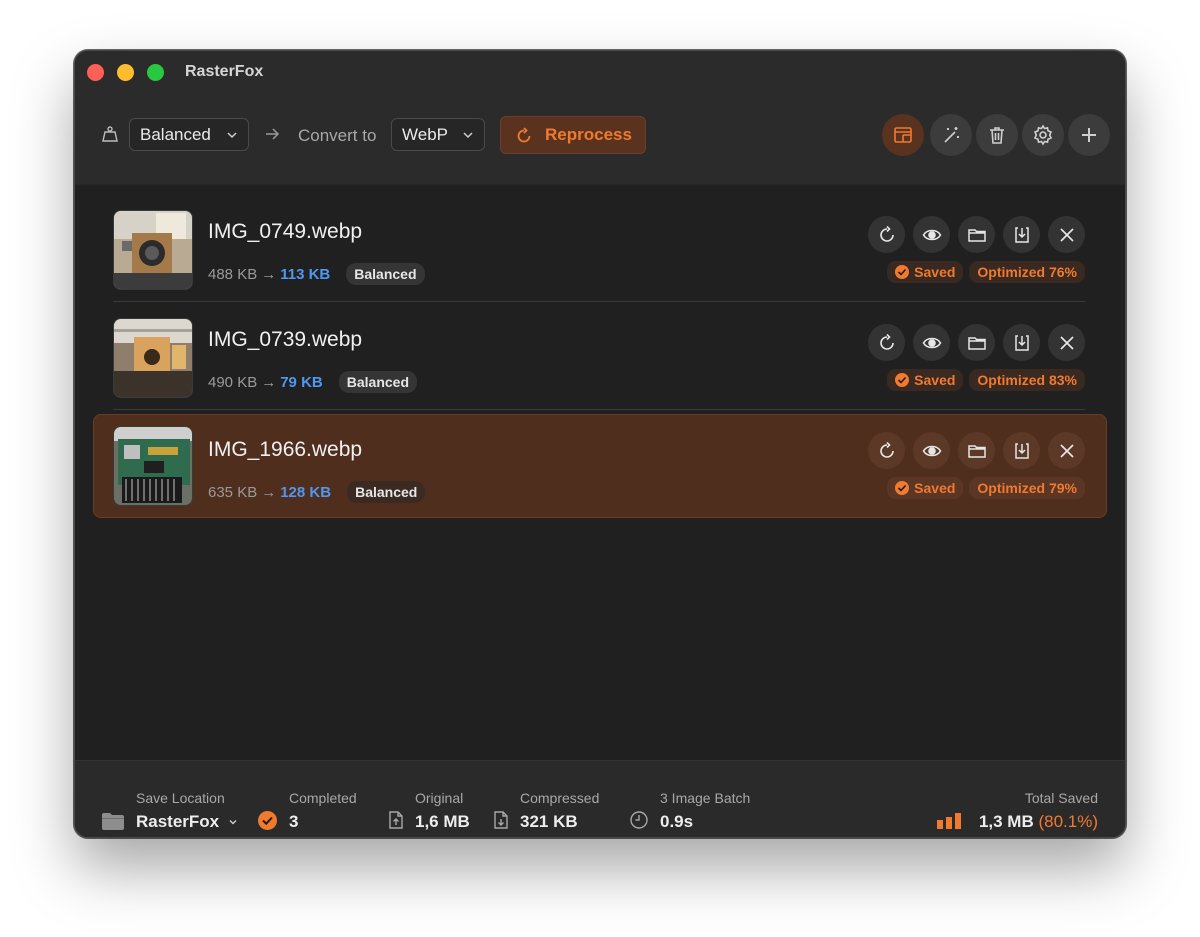 The width and height of the screenshot is (1200, 937). What do you see at coordinates (997, 135) in the screenshot?
I see `trash-button` at bounding box center [997, 135].